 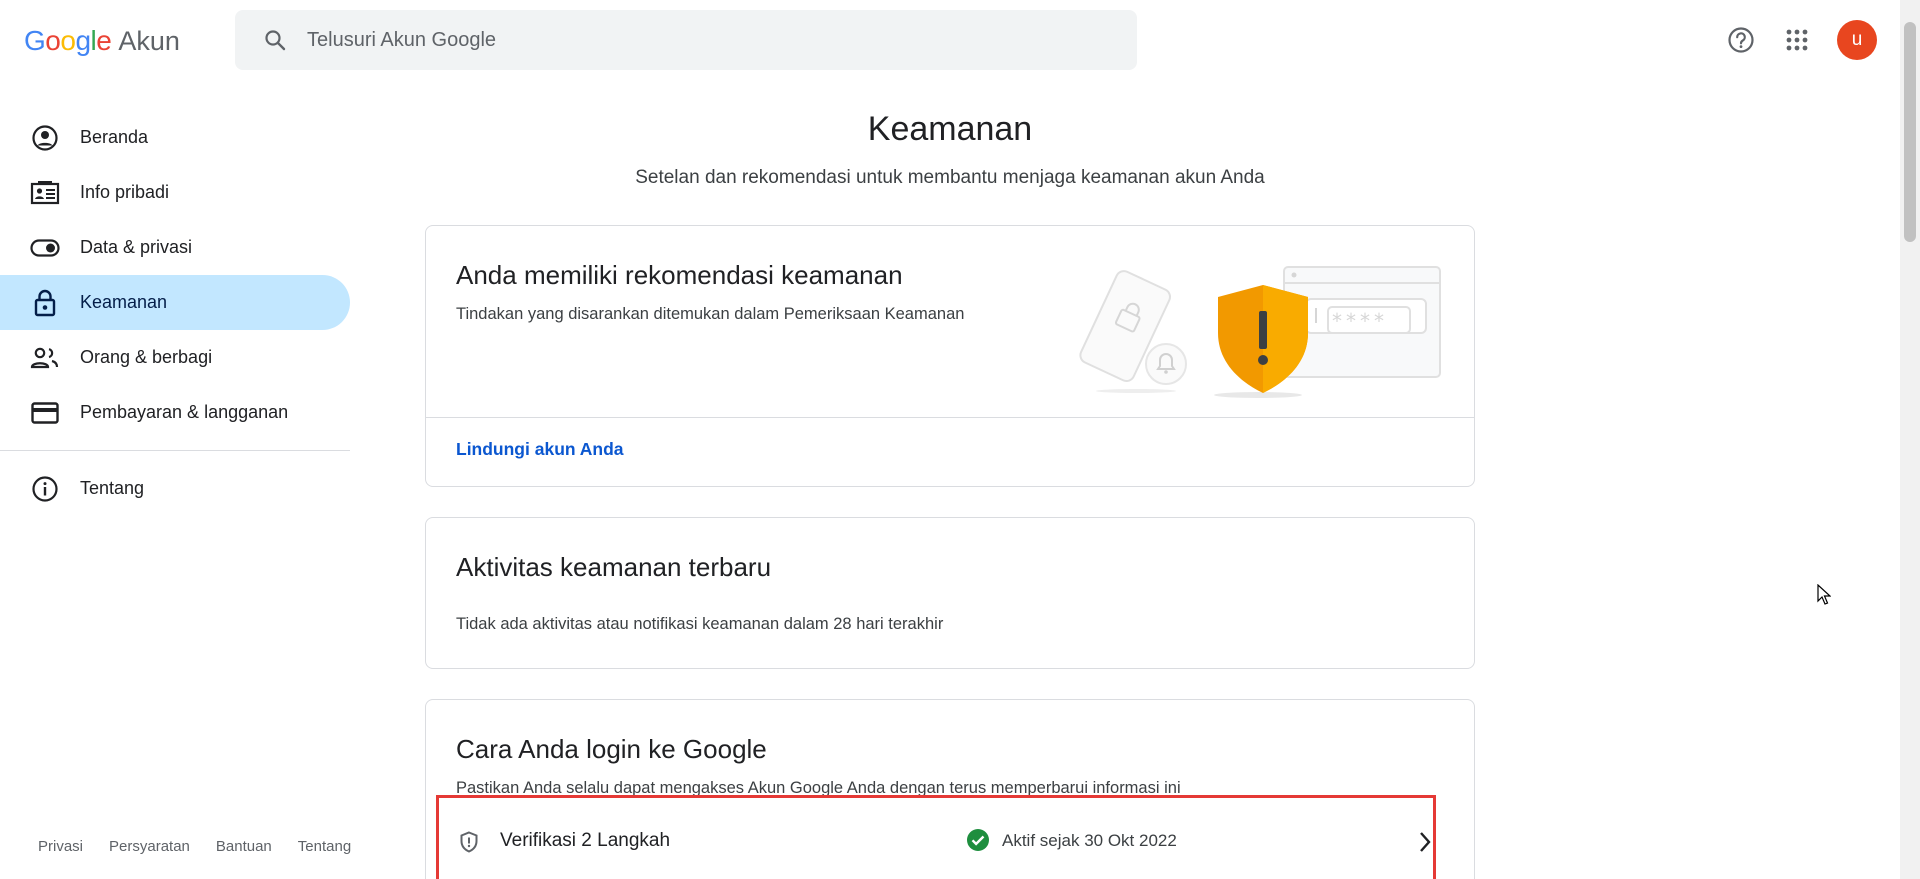 What do you see at coordinates (136, 247) in the screenshot?
I see `sidebar-item-label: Data & privasi` at bounding box center [136, 247].